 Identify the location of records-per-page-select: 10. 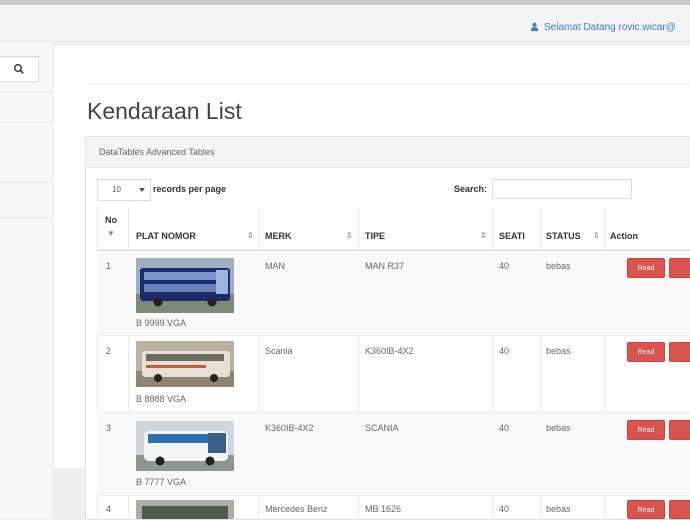
(124, 190).